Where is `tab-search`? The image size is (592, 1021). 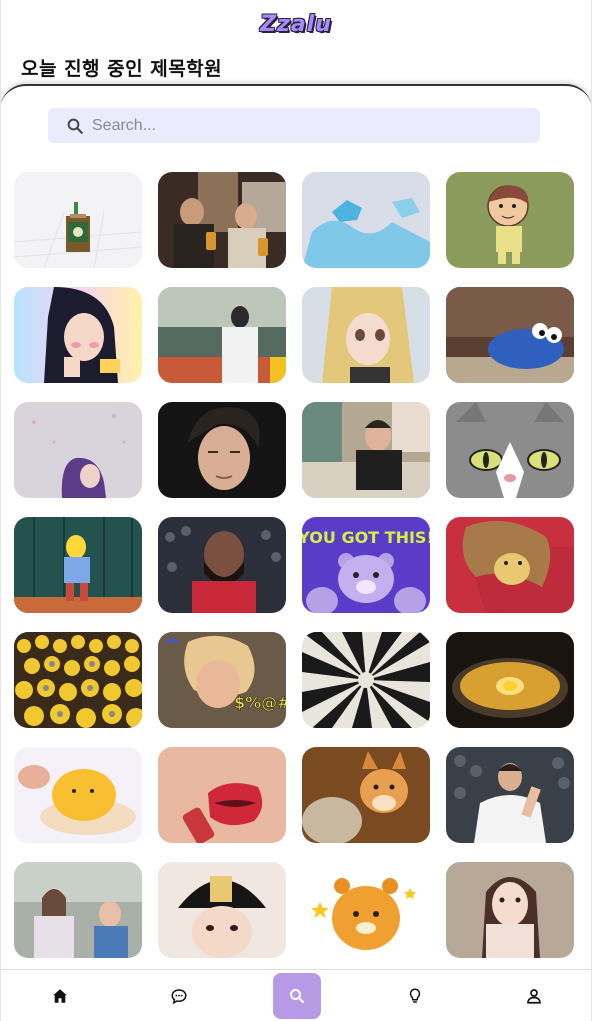 tab-search is located at coordinates (296, 995).